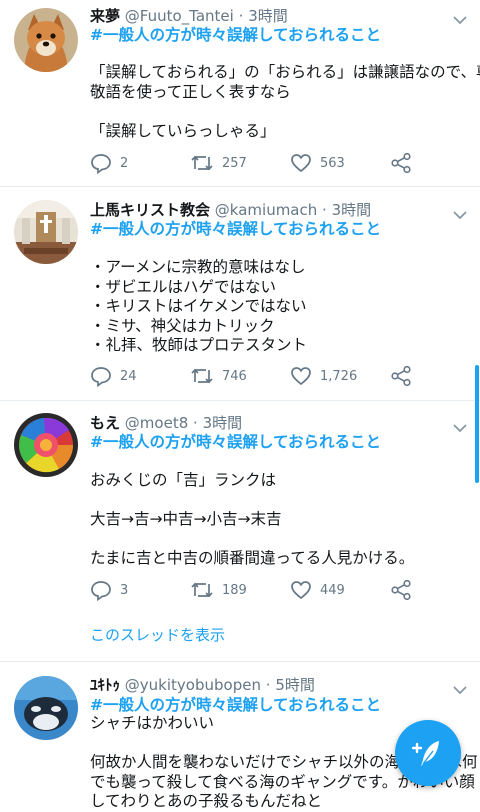  I want to click on text-line: ・キリストはイケメンではない, so click(198, 306).